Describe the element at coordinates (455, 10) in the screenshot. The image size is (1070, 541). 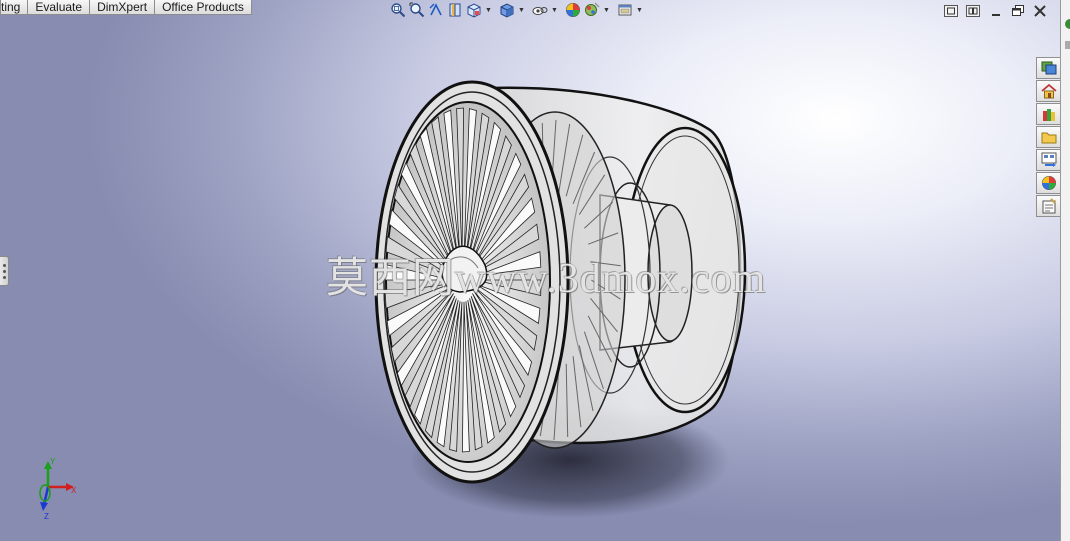
I see `section-view-icon` at that location.